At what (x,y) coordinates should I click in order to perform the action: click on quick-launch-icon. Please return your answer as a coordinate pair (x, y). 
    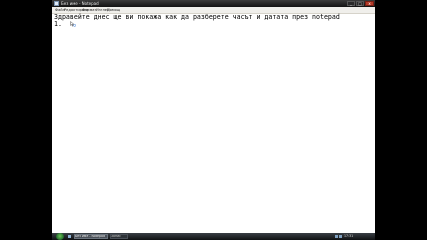
    Looking at the image, I should click on (69, 236).